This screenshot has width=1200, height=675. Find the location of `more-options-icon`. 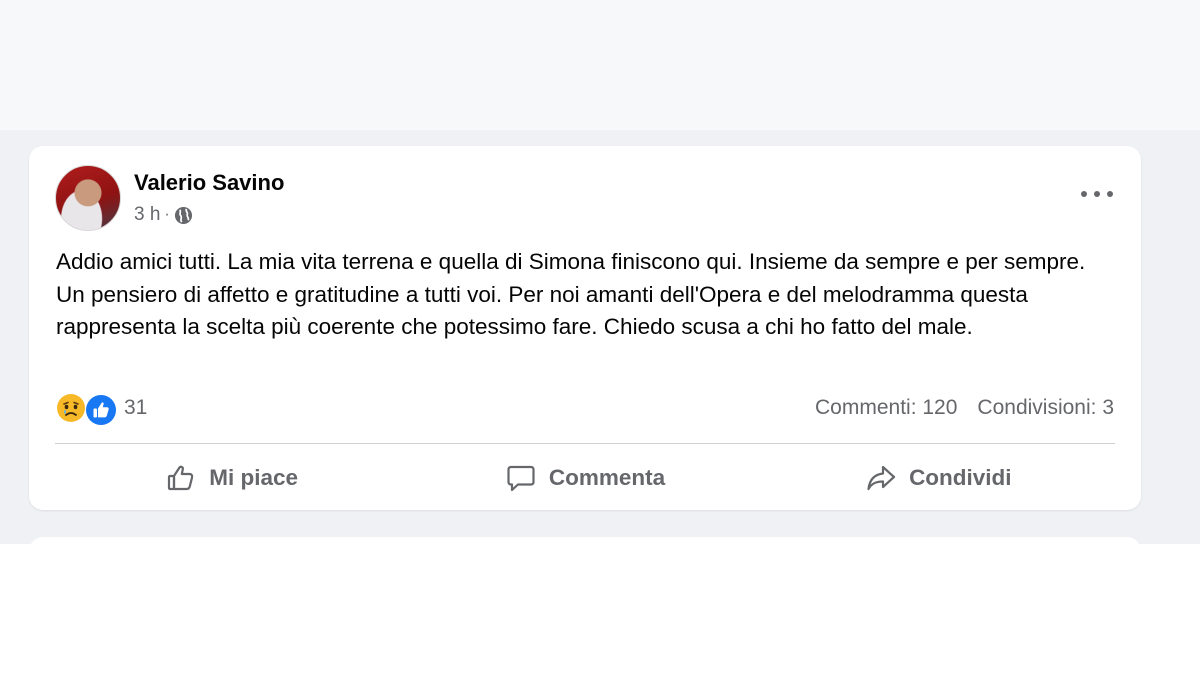

more-options-icon is located at coordinates (1097, 194).